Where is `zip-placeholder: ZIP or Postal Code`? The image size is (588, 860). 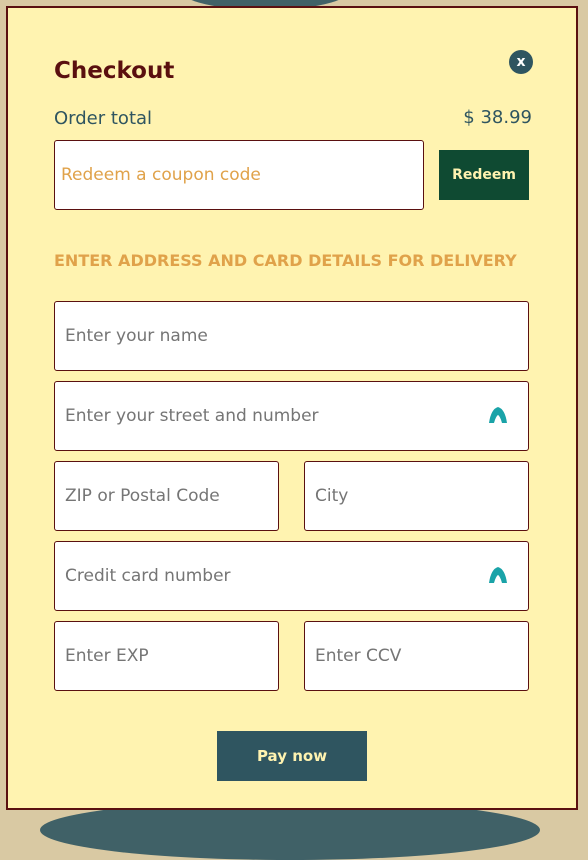 zip-placeholder: ZIP or Postal Code is located at coordinates (142, 496).